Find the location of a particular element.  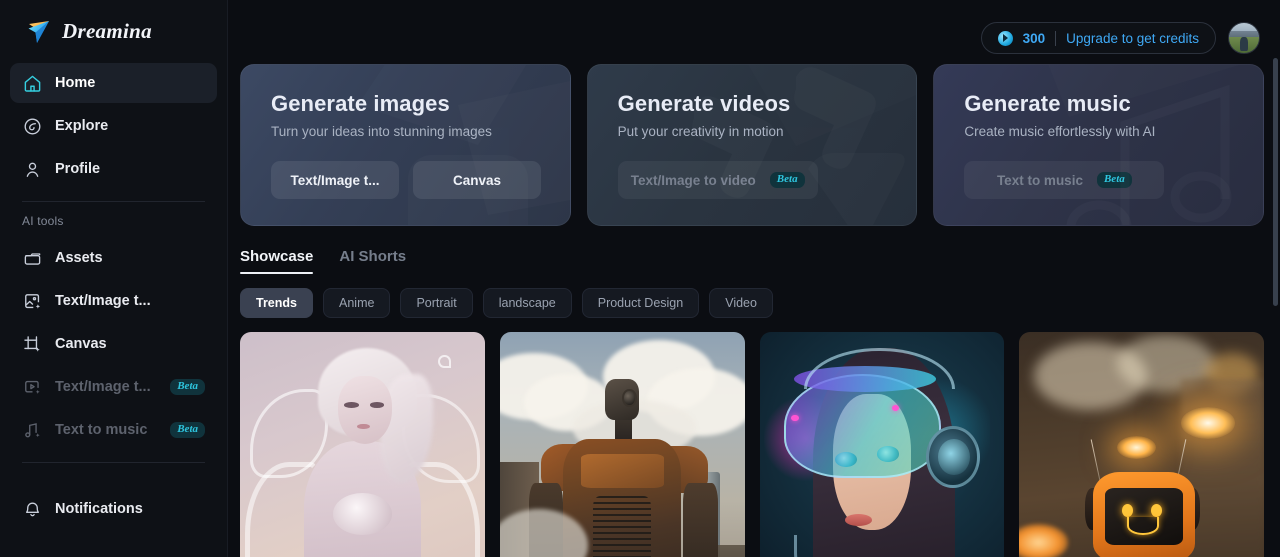

tab-ai-shorts: AI Shorts is located at coordinates (372, 261).